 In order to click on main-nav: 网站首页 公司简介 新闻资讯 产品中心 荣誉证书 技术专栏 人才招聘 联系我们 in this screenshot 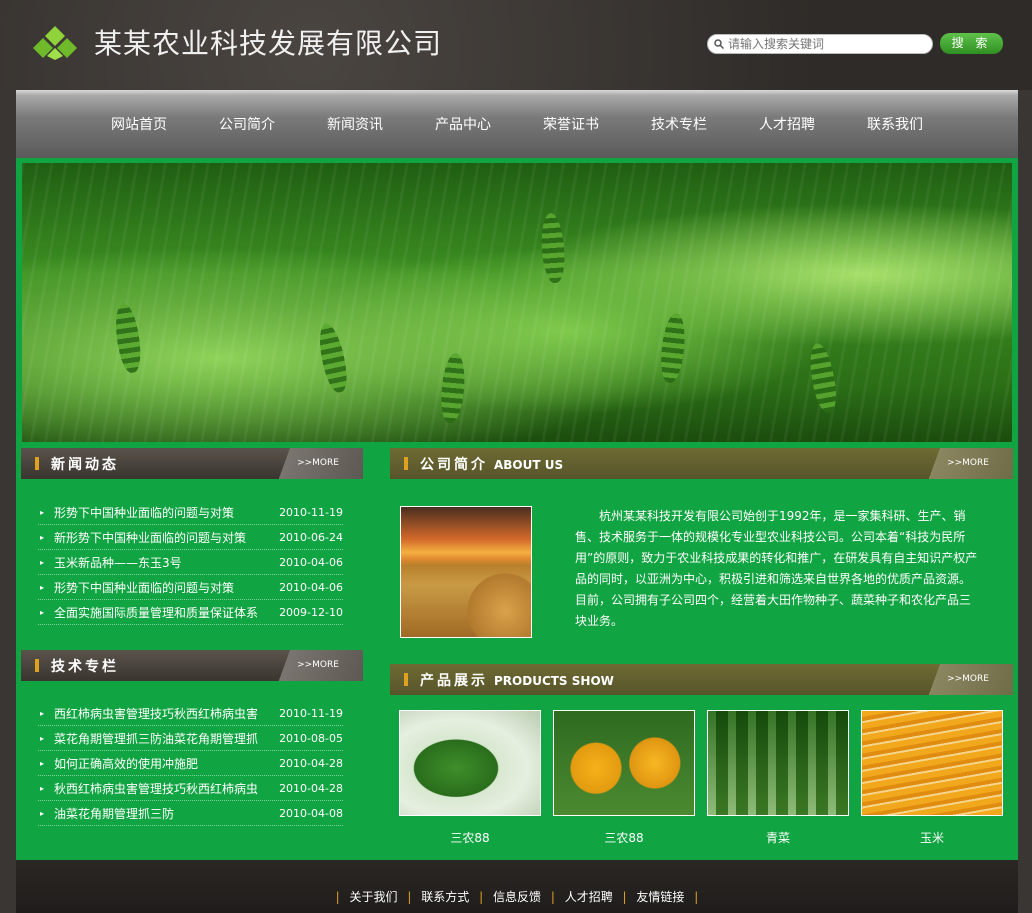, I will do `click(517, 124)`.